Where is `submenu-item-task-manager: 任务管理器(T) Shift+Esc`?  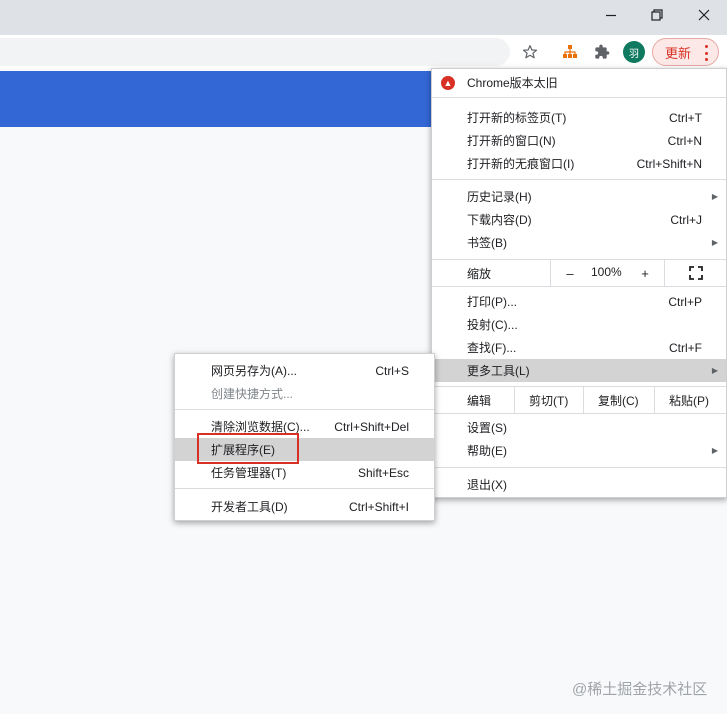 submenu-item-task-manager: 任务管理器(T) Shift+Esc is located at coordinates (304, 472).